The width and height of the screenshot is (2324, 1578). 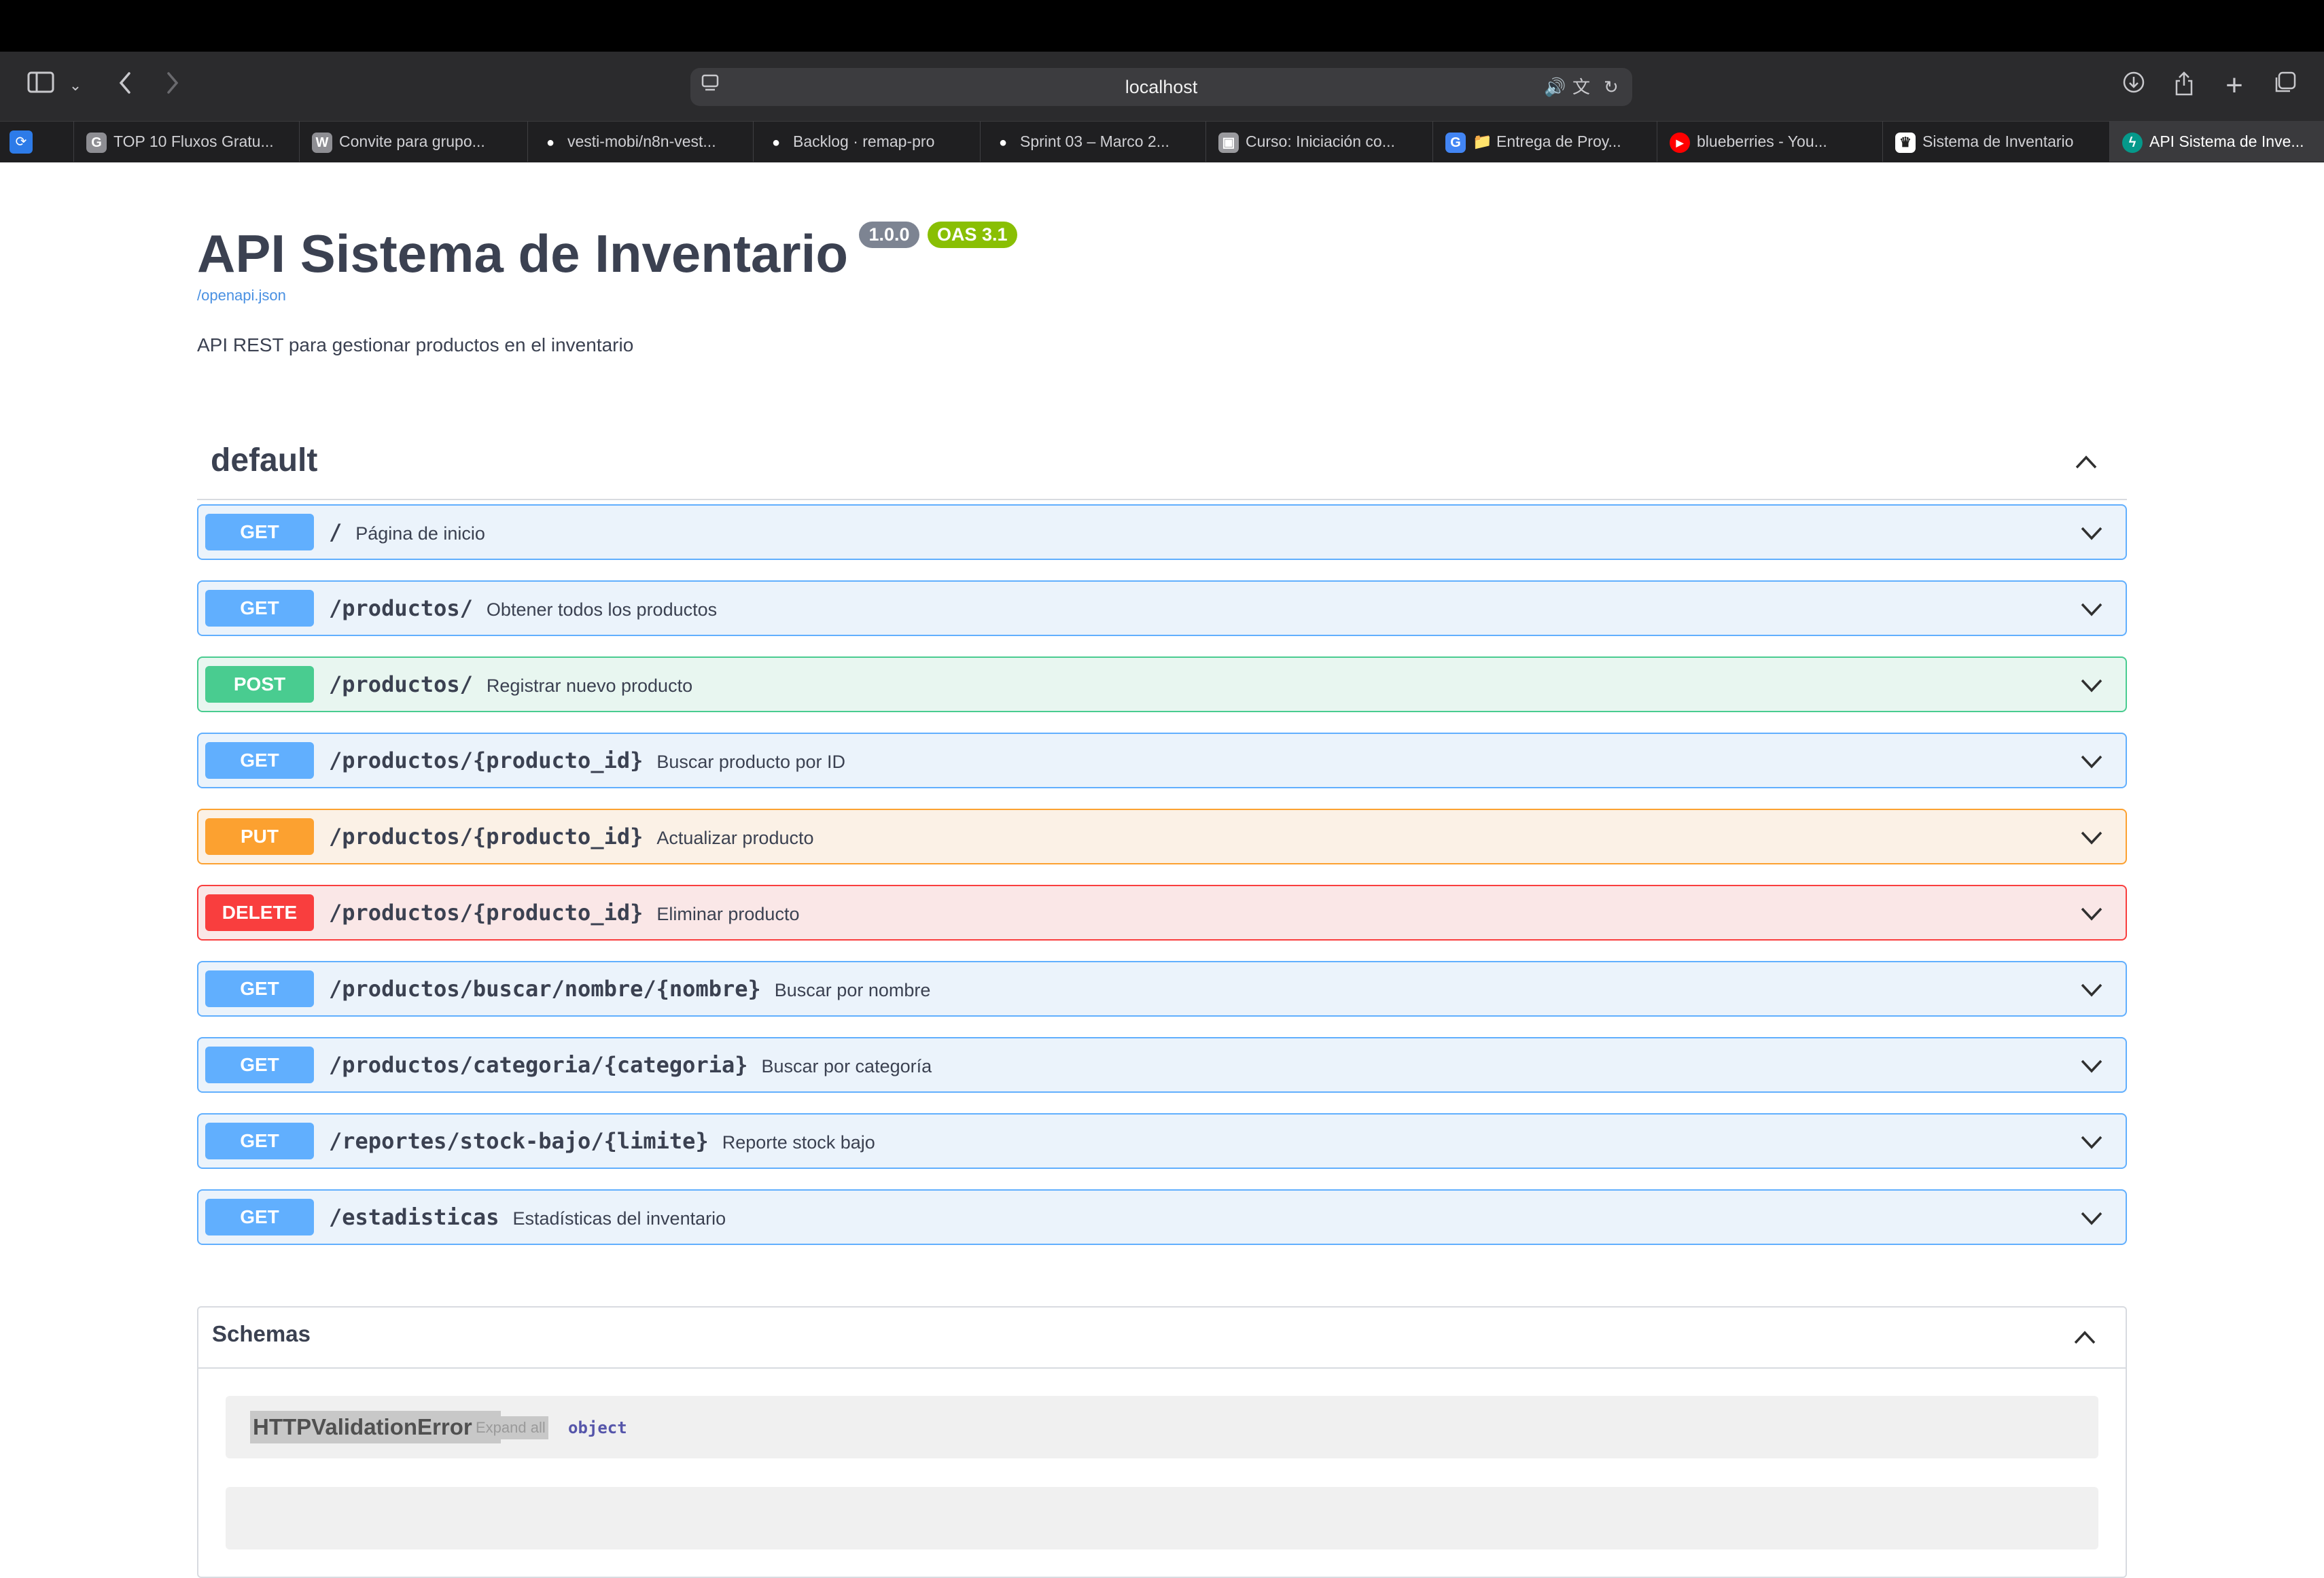 What do you see at coordinates (522, 254) in the screenshot?
I see `page-title: API Sistema de Inventario` at bounding box center [522, 254].